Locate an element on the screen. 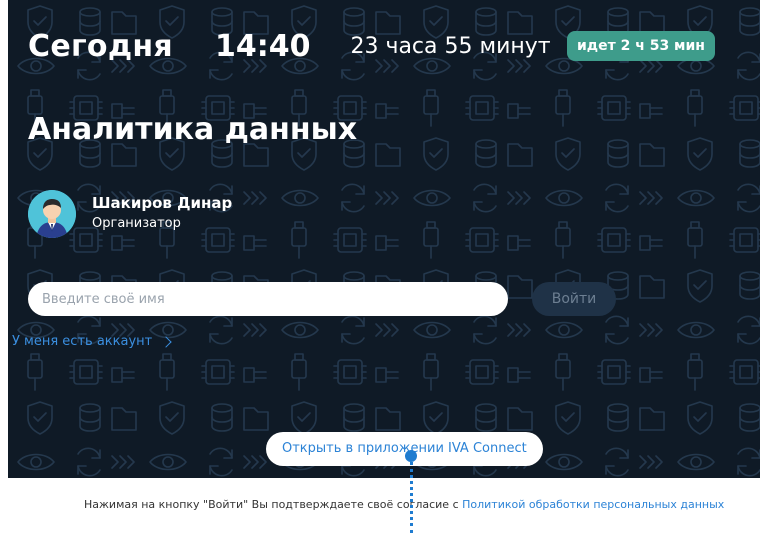 Image resolution: width=762 pixels, height=533 pixels. time-remaining: 23 часа 55 минут is located at coordinates (450, 46).